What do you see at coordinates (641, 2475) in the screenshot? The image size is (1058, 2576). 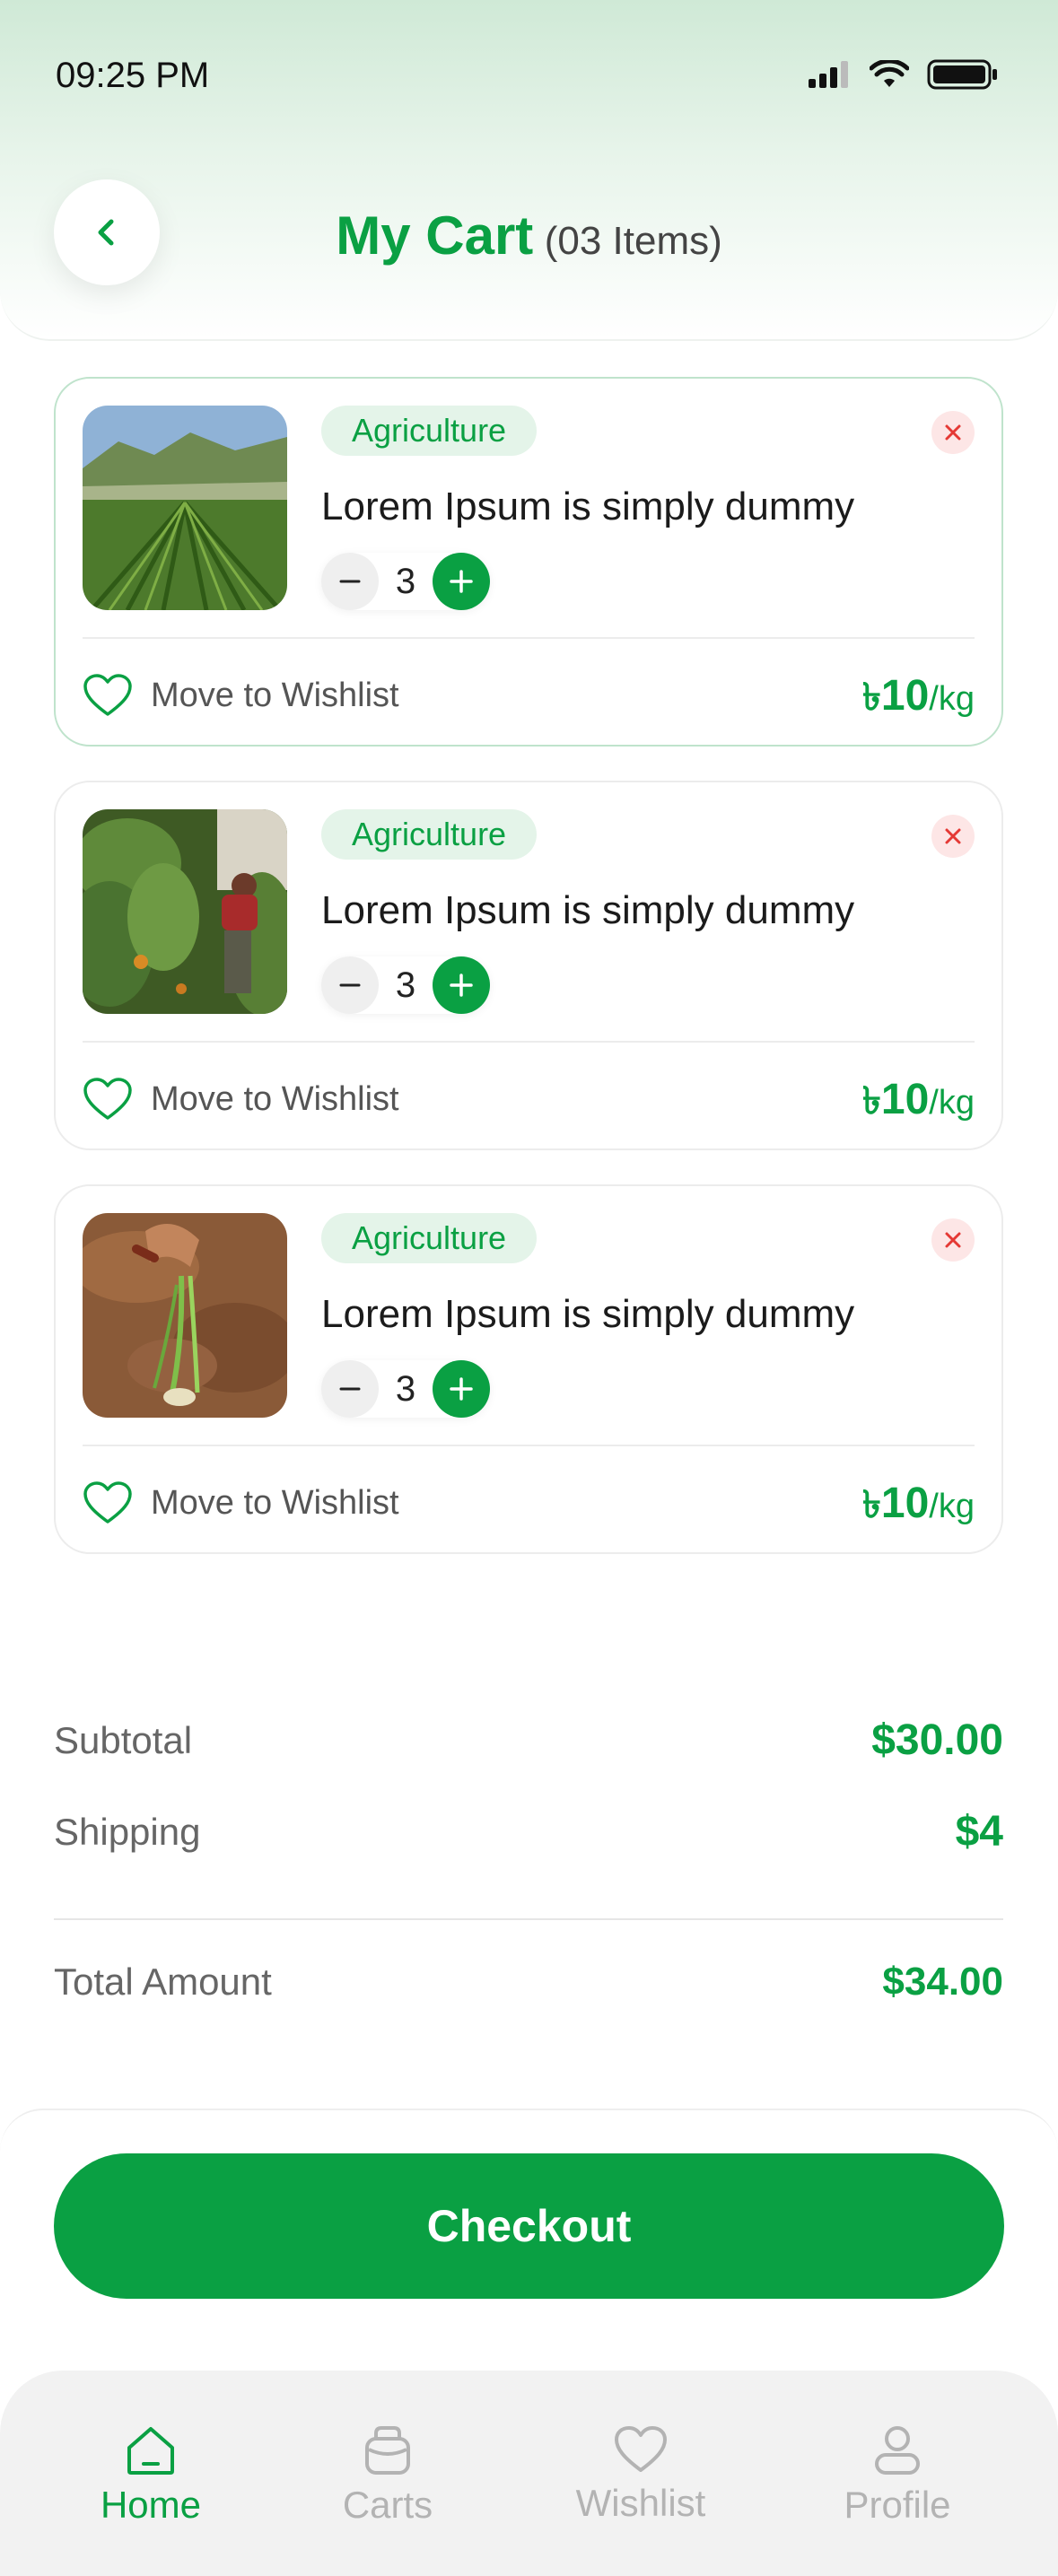 I see `nav-wishlist: Wishlist` at bounding box center [641, 2475].